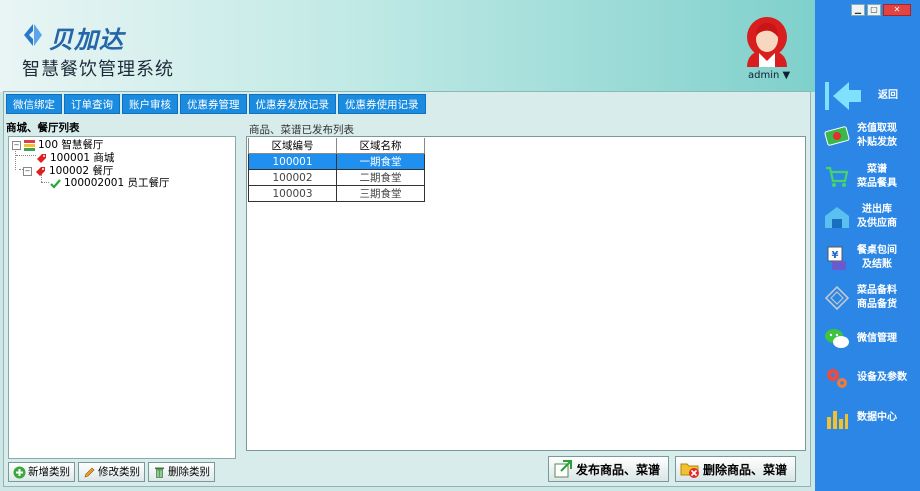 This screenshot has height=491, width=920. What do you see at coordinates (877, 338) in the screenshot?
I see `sidebar-item-label: 微信管理` at bounding box center [877, 338].